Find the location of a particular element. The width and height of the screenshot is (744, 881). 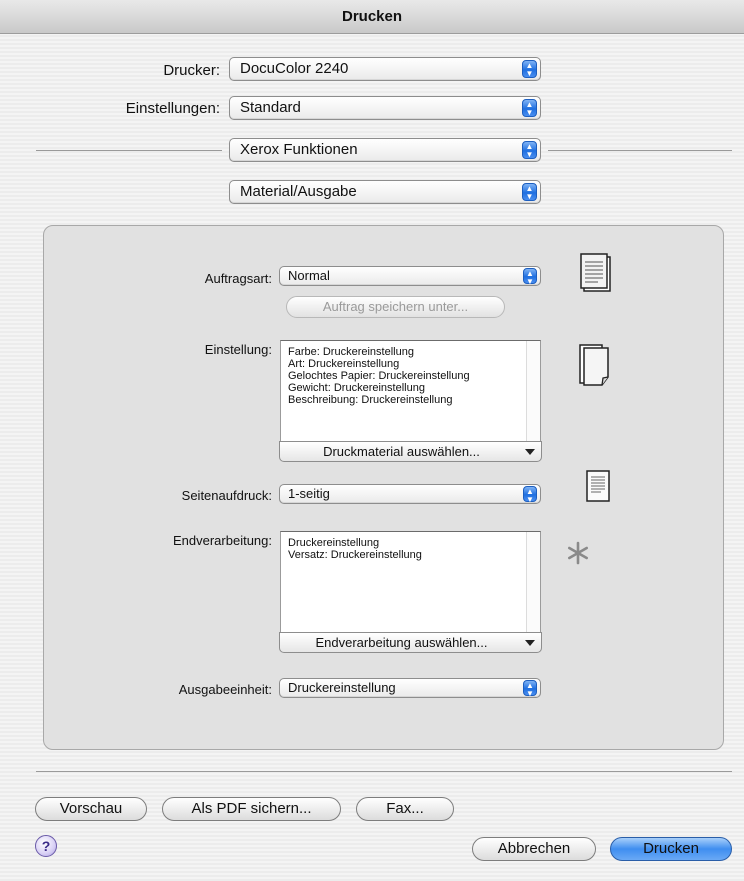

panel-select-popup: Material/Ausgabe ▲ ▼ is located at coordinates (385, 192).